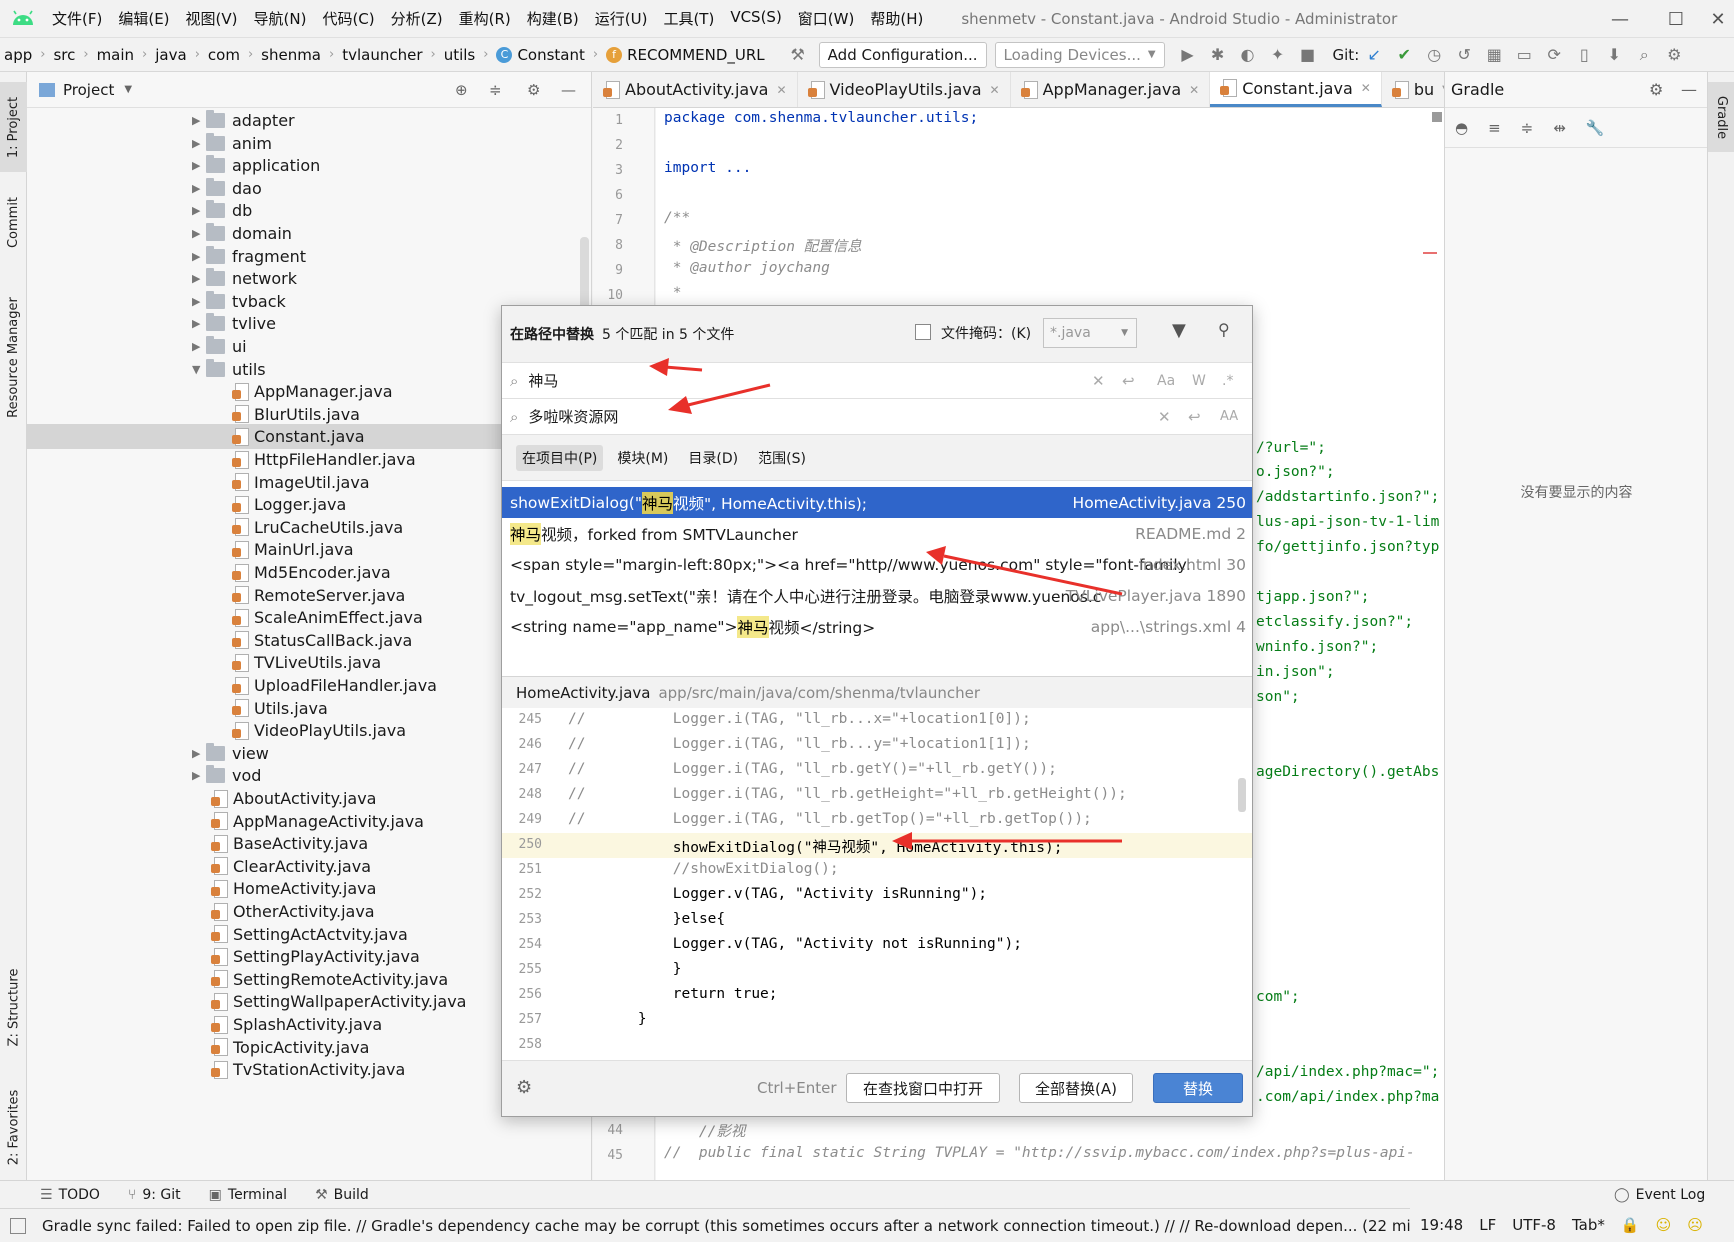  Describe the element at coordinates (1659, 1195) in the screenshot. I see `event-log-tool-button: ◯ Event Log` at that location.